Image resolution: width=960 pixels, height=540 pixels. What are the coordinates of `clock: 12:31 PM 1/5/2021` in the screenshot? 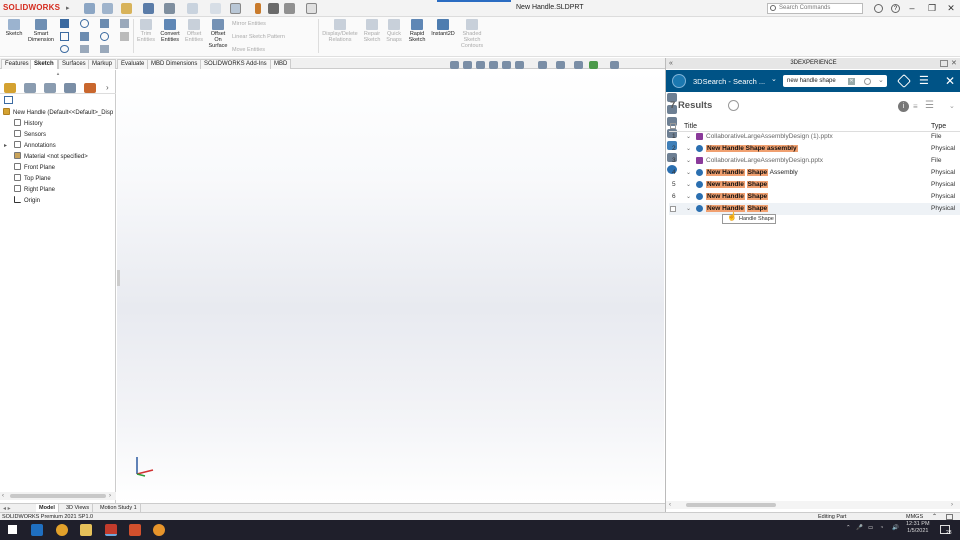 It's located at (918, 528).